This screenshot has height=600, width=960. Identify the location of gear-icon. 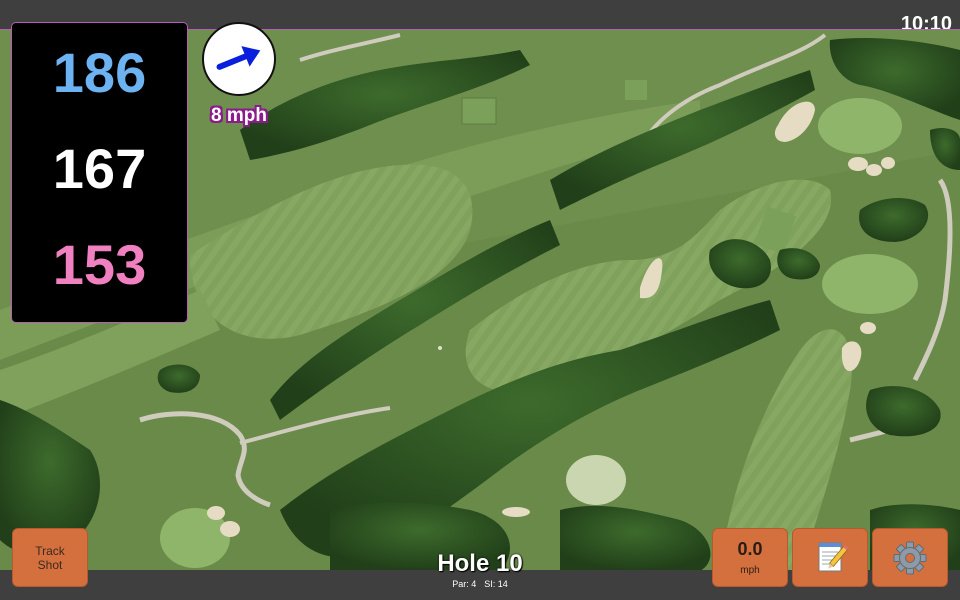
(910, 558).